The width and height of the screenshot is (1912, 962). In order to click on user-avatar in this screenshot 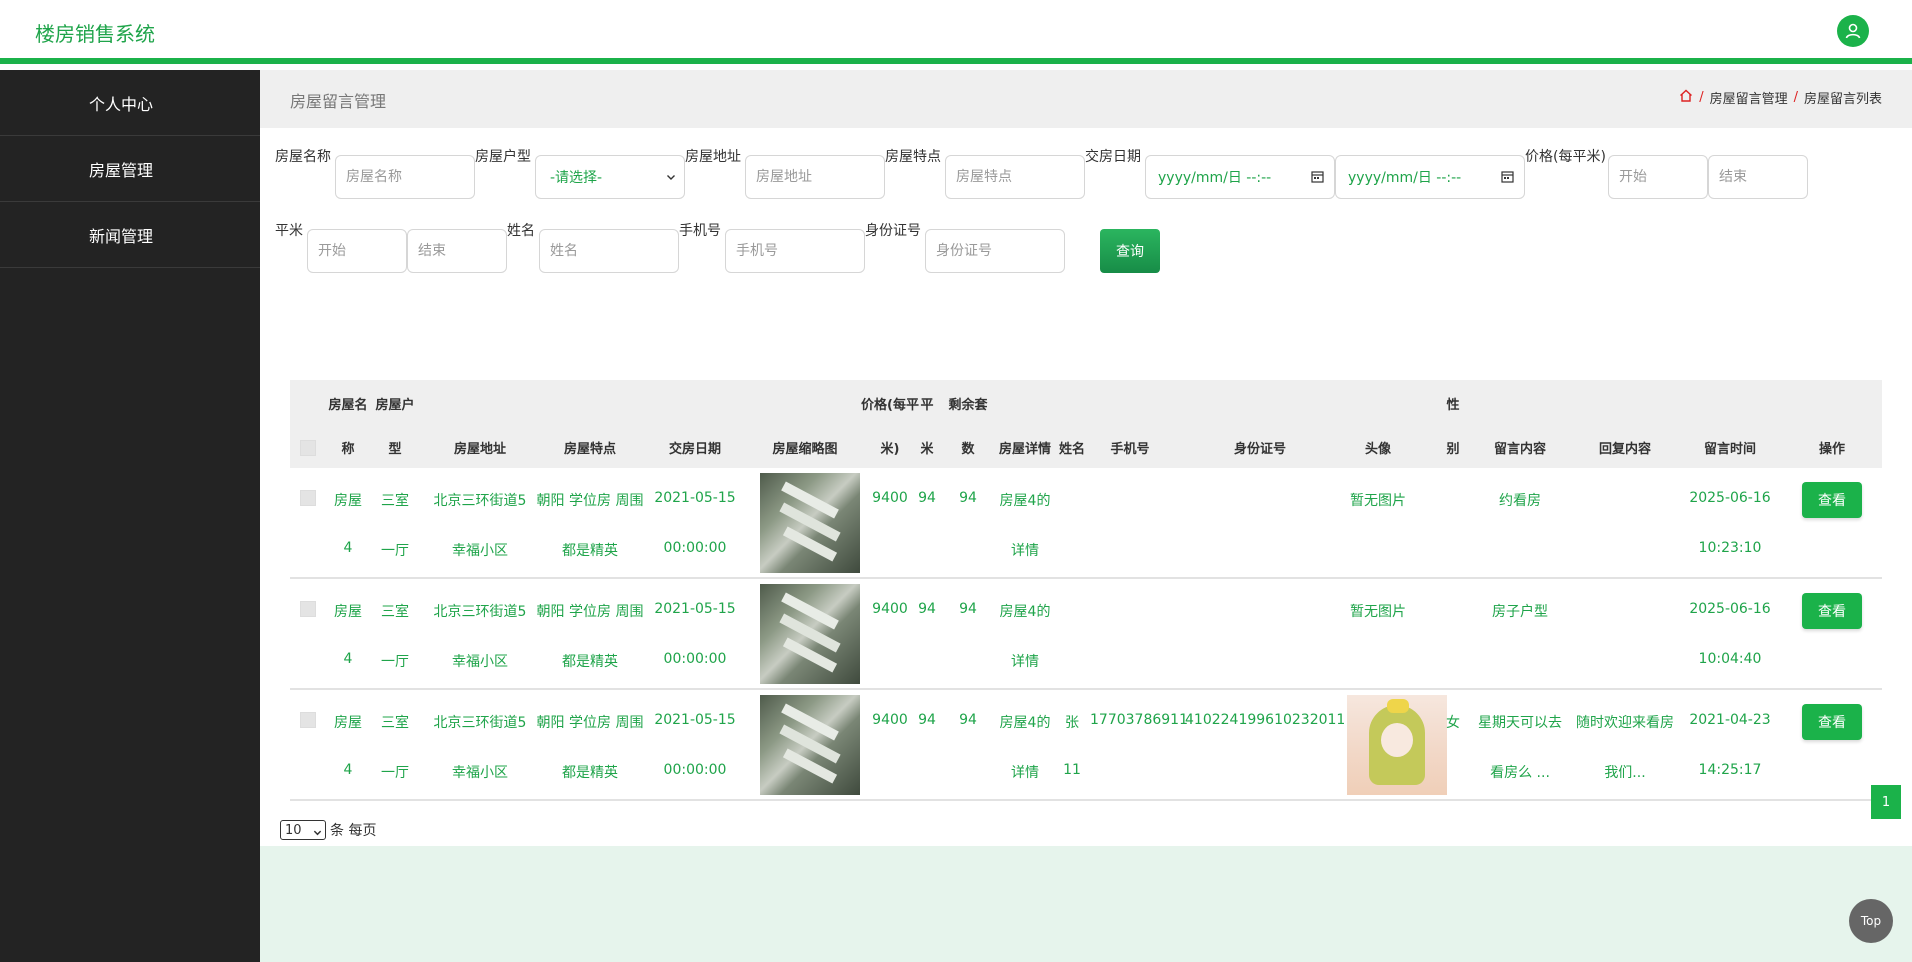, I will do `click(1397, 745)`.